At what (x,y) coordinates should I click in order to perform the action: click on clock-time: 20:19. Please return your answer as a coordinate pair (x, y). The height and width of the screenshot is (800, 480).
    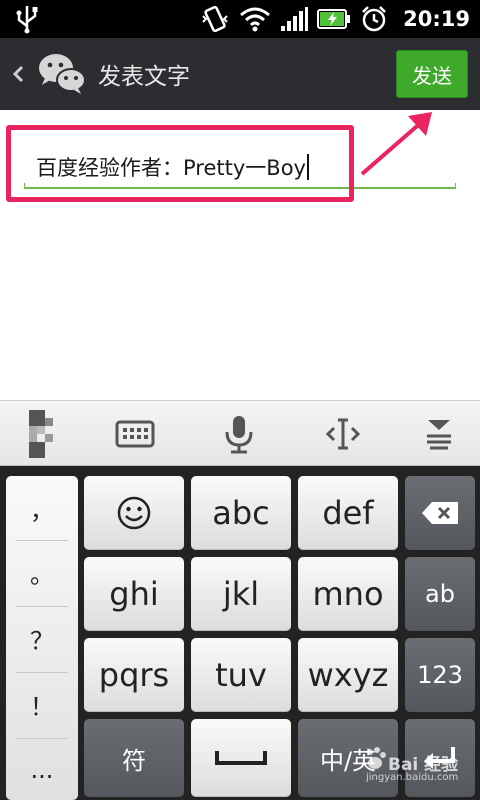
    Looking at the image, I should click on (436, 19).